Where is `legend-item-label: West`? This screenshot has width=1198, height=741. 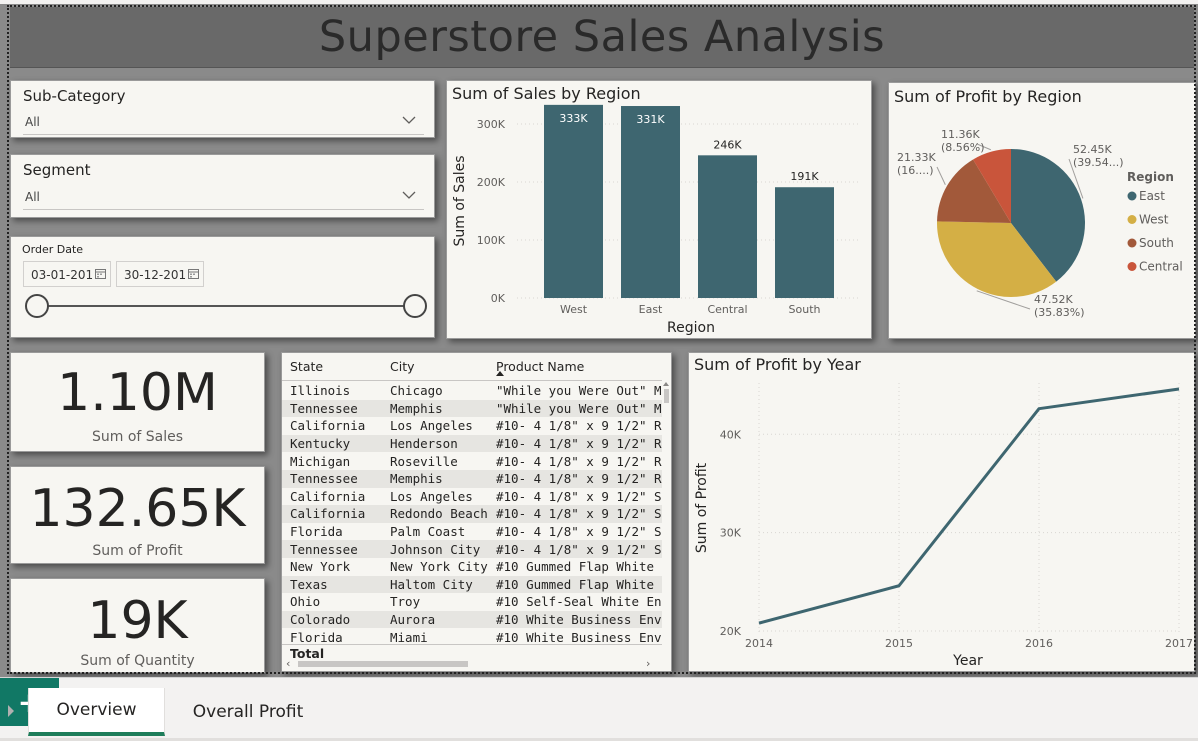 legend-item-label: West is located at coordinates (1154, 220).